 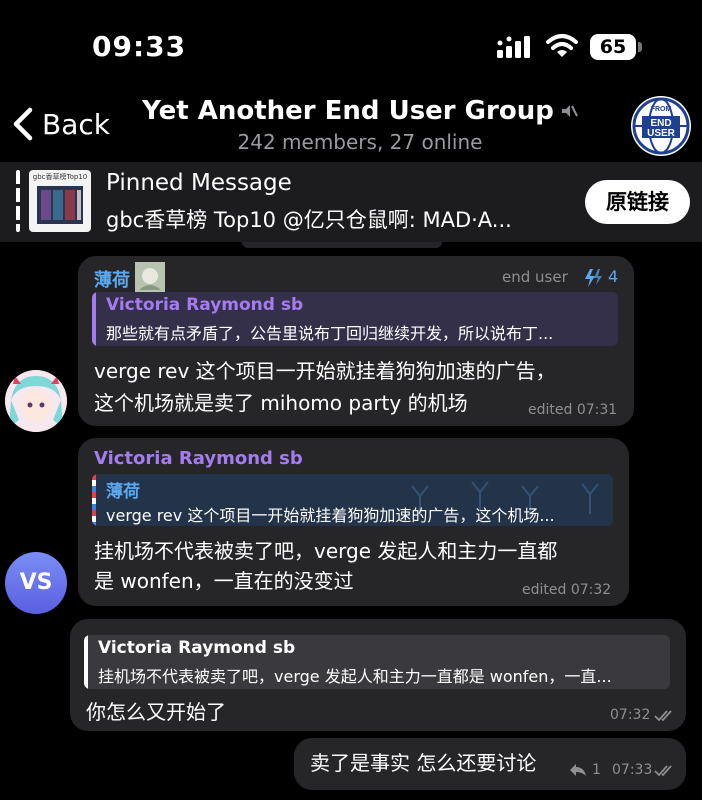 What do you see at coordinates (567, 590) in the screenshot?
I see `message-time: edited 07:32` at bounding box center [567, 590].